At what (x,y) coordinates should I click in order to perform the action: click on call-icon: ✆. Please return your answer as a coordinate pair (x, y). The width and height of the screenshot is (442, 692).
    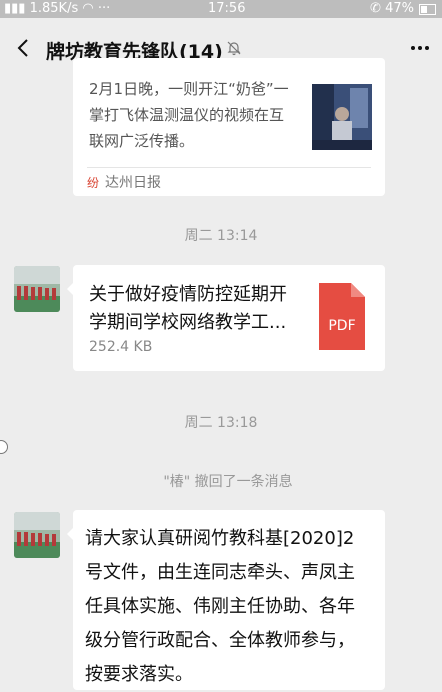
    Looking at the image, I should click on (375, 8).